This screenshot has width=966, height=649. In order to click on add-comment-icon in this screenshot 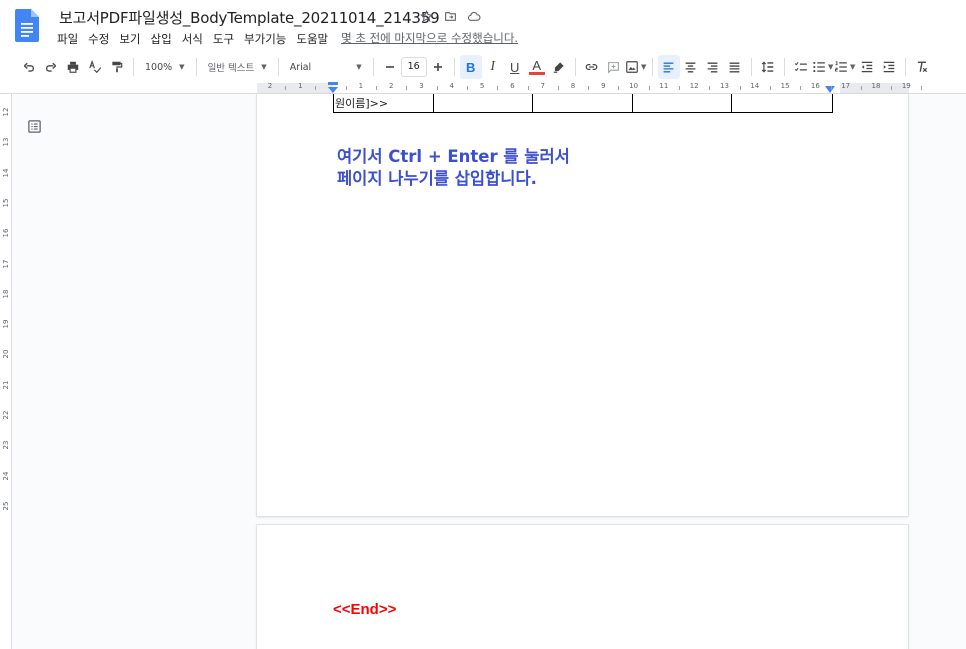, I will do `click(614, 67)`.